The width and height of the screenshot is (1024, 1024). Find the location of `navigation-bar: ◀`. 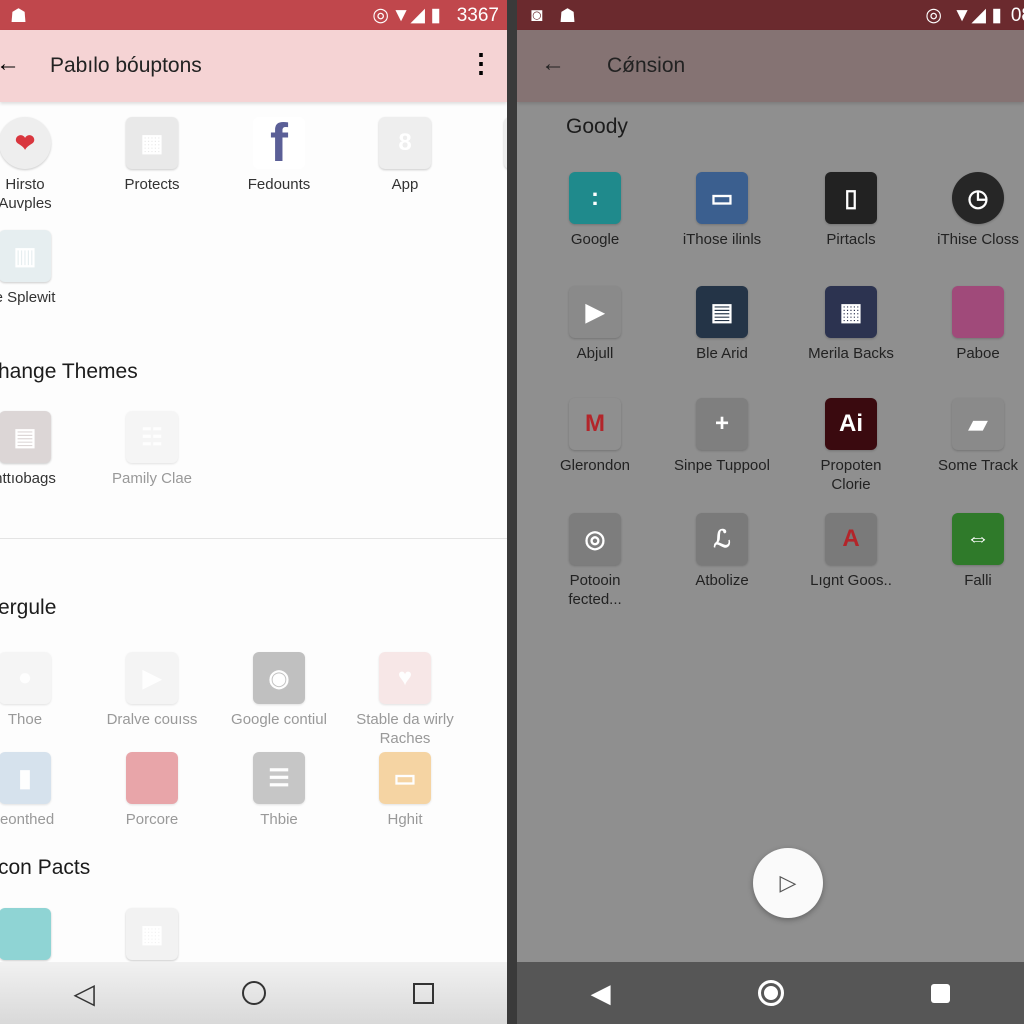

navigation-bar: ◀ is located at coordinates (770, 993).